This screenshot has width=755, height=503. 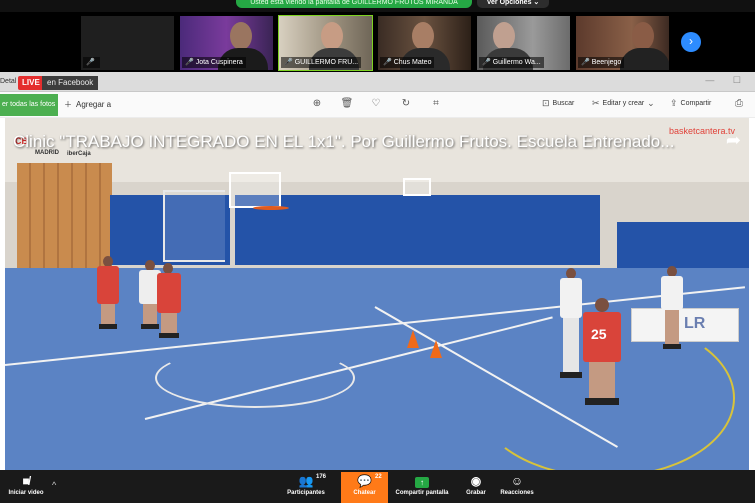 I want to click on participant-name: 🎤 Chus Mateo, so click(x=407, y=62).